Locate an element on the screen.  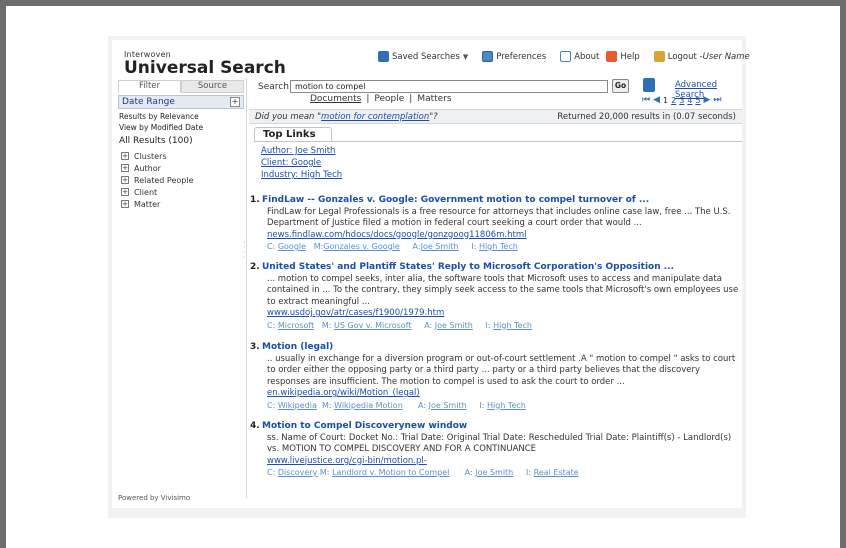
first-page-icon: ⏮ is located at coordinates (646, 100).